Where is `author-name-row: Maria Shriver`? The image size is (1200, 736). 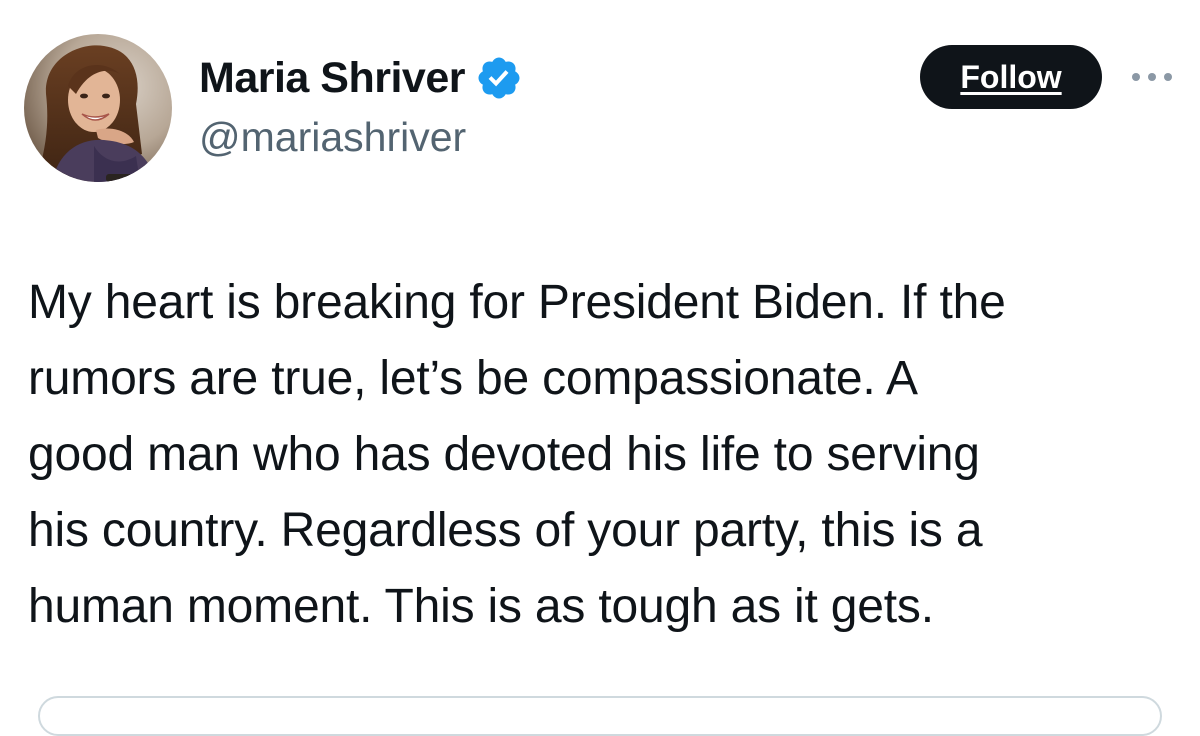
author-name-row: Maria Shriver is located at coordinates (361, 78).